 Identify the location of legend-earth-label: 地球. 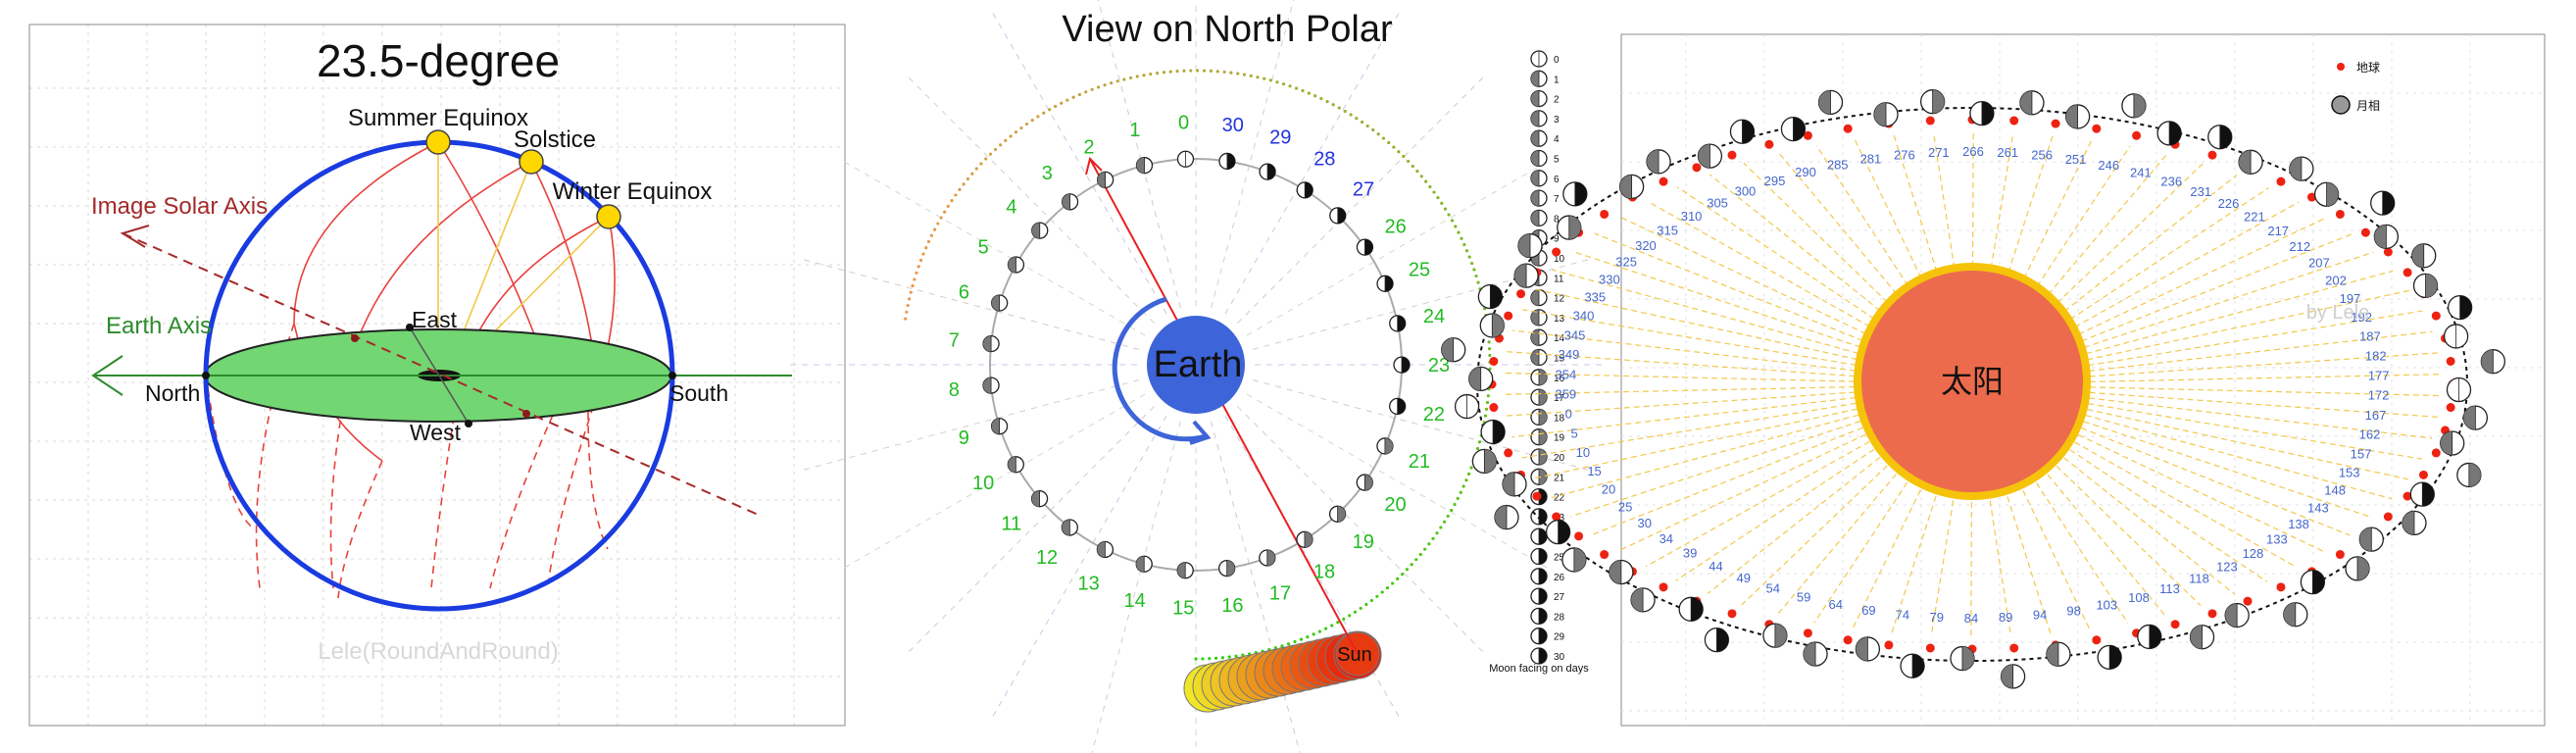
(2368, 68).